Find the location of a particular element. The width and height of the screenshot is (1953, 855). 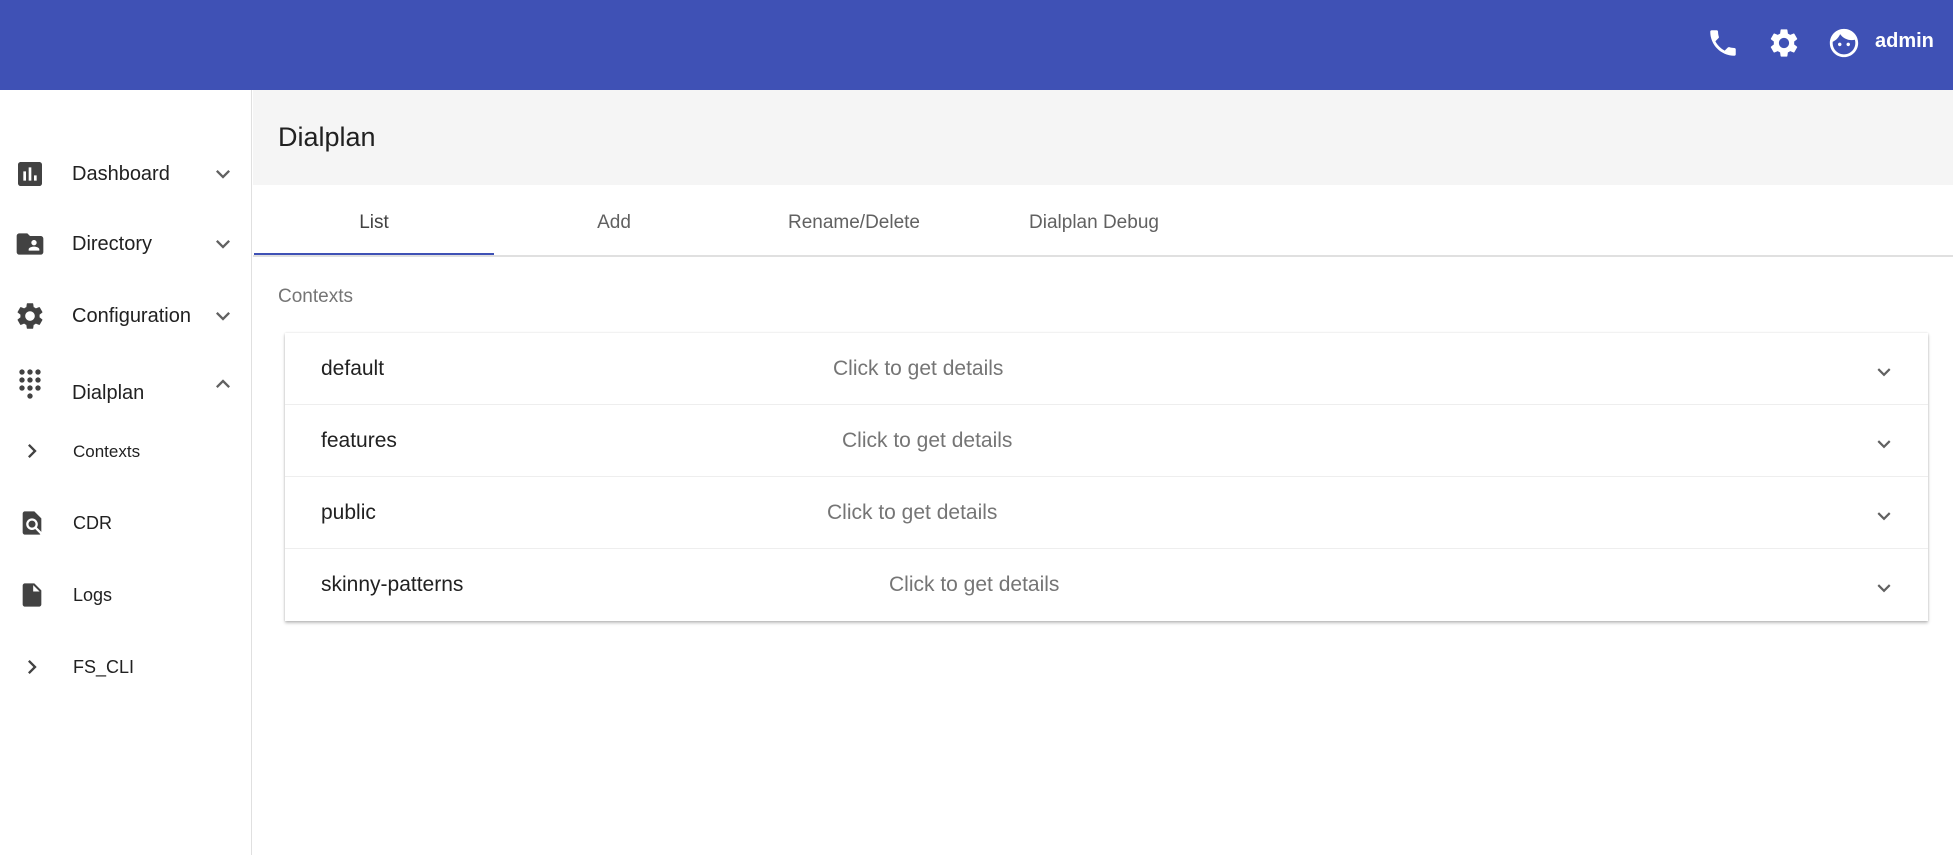

tab-rename-delete: Rename/Delete is located at coordinates (854, 221).